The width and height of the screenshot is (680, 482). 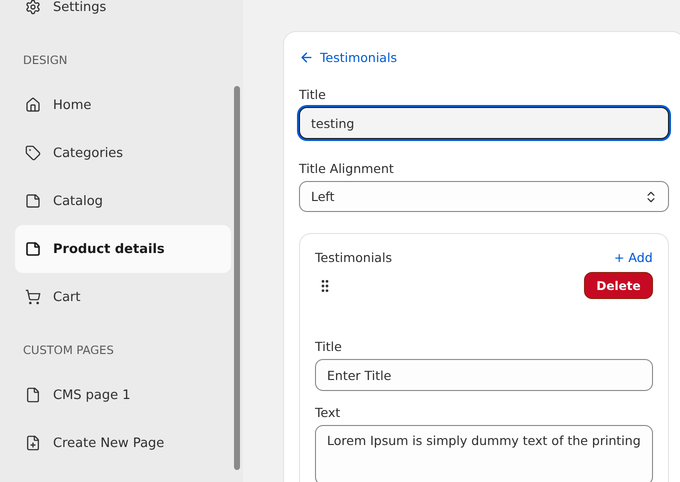 I want to click on title-input: testing, so click(x=484, y=123).